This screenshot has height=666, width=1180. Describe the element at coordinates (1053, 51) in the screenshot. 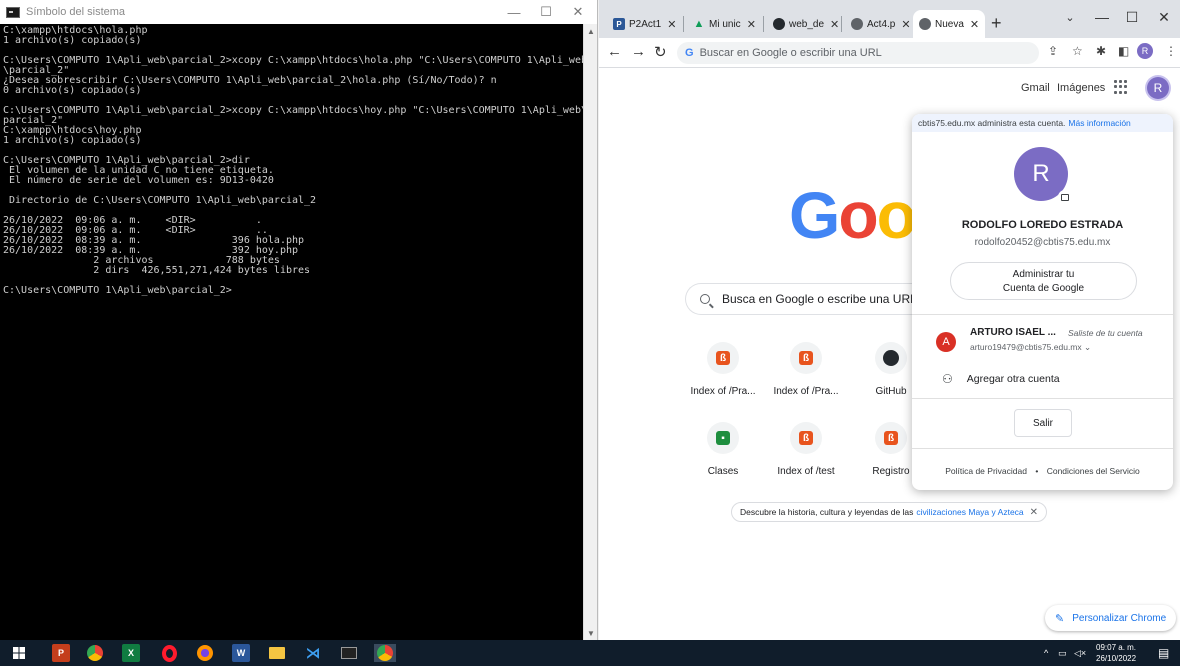

I see `share-icon: ⇪` at that location.